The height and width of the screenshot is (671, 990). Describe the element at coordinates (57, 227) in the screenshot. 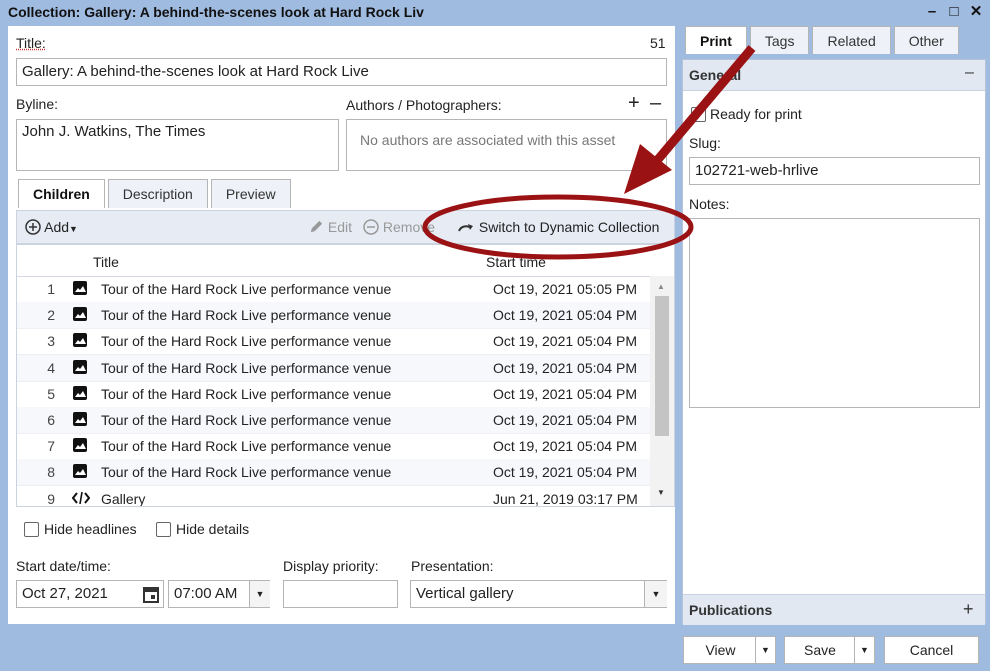

I see `add-label: Add` at that location.